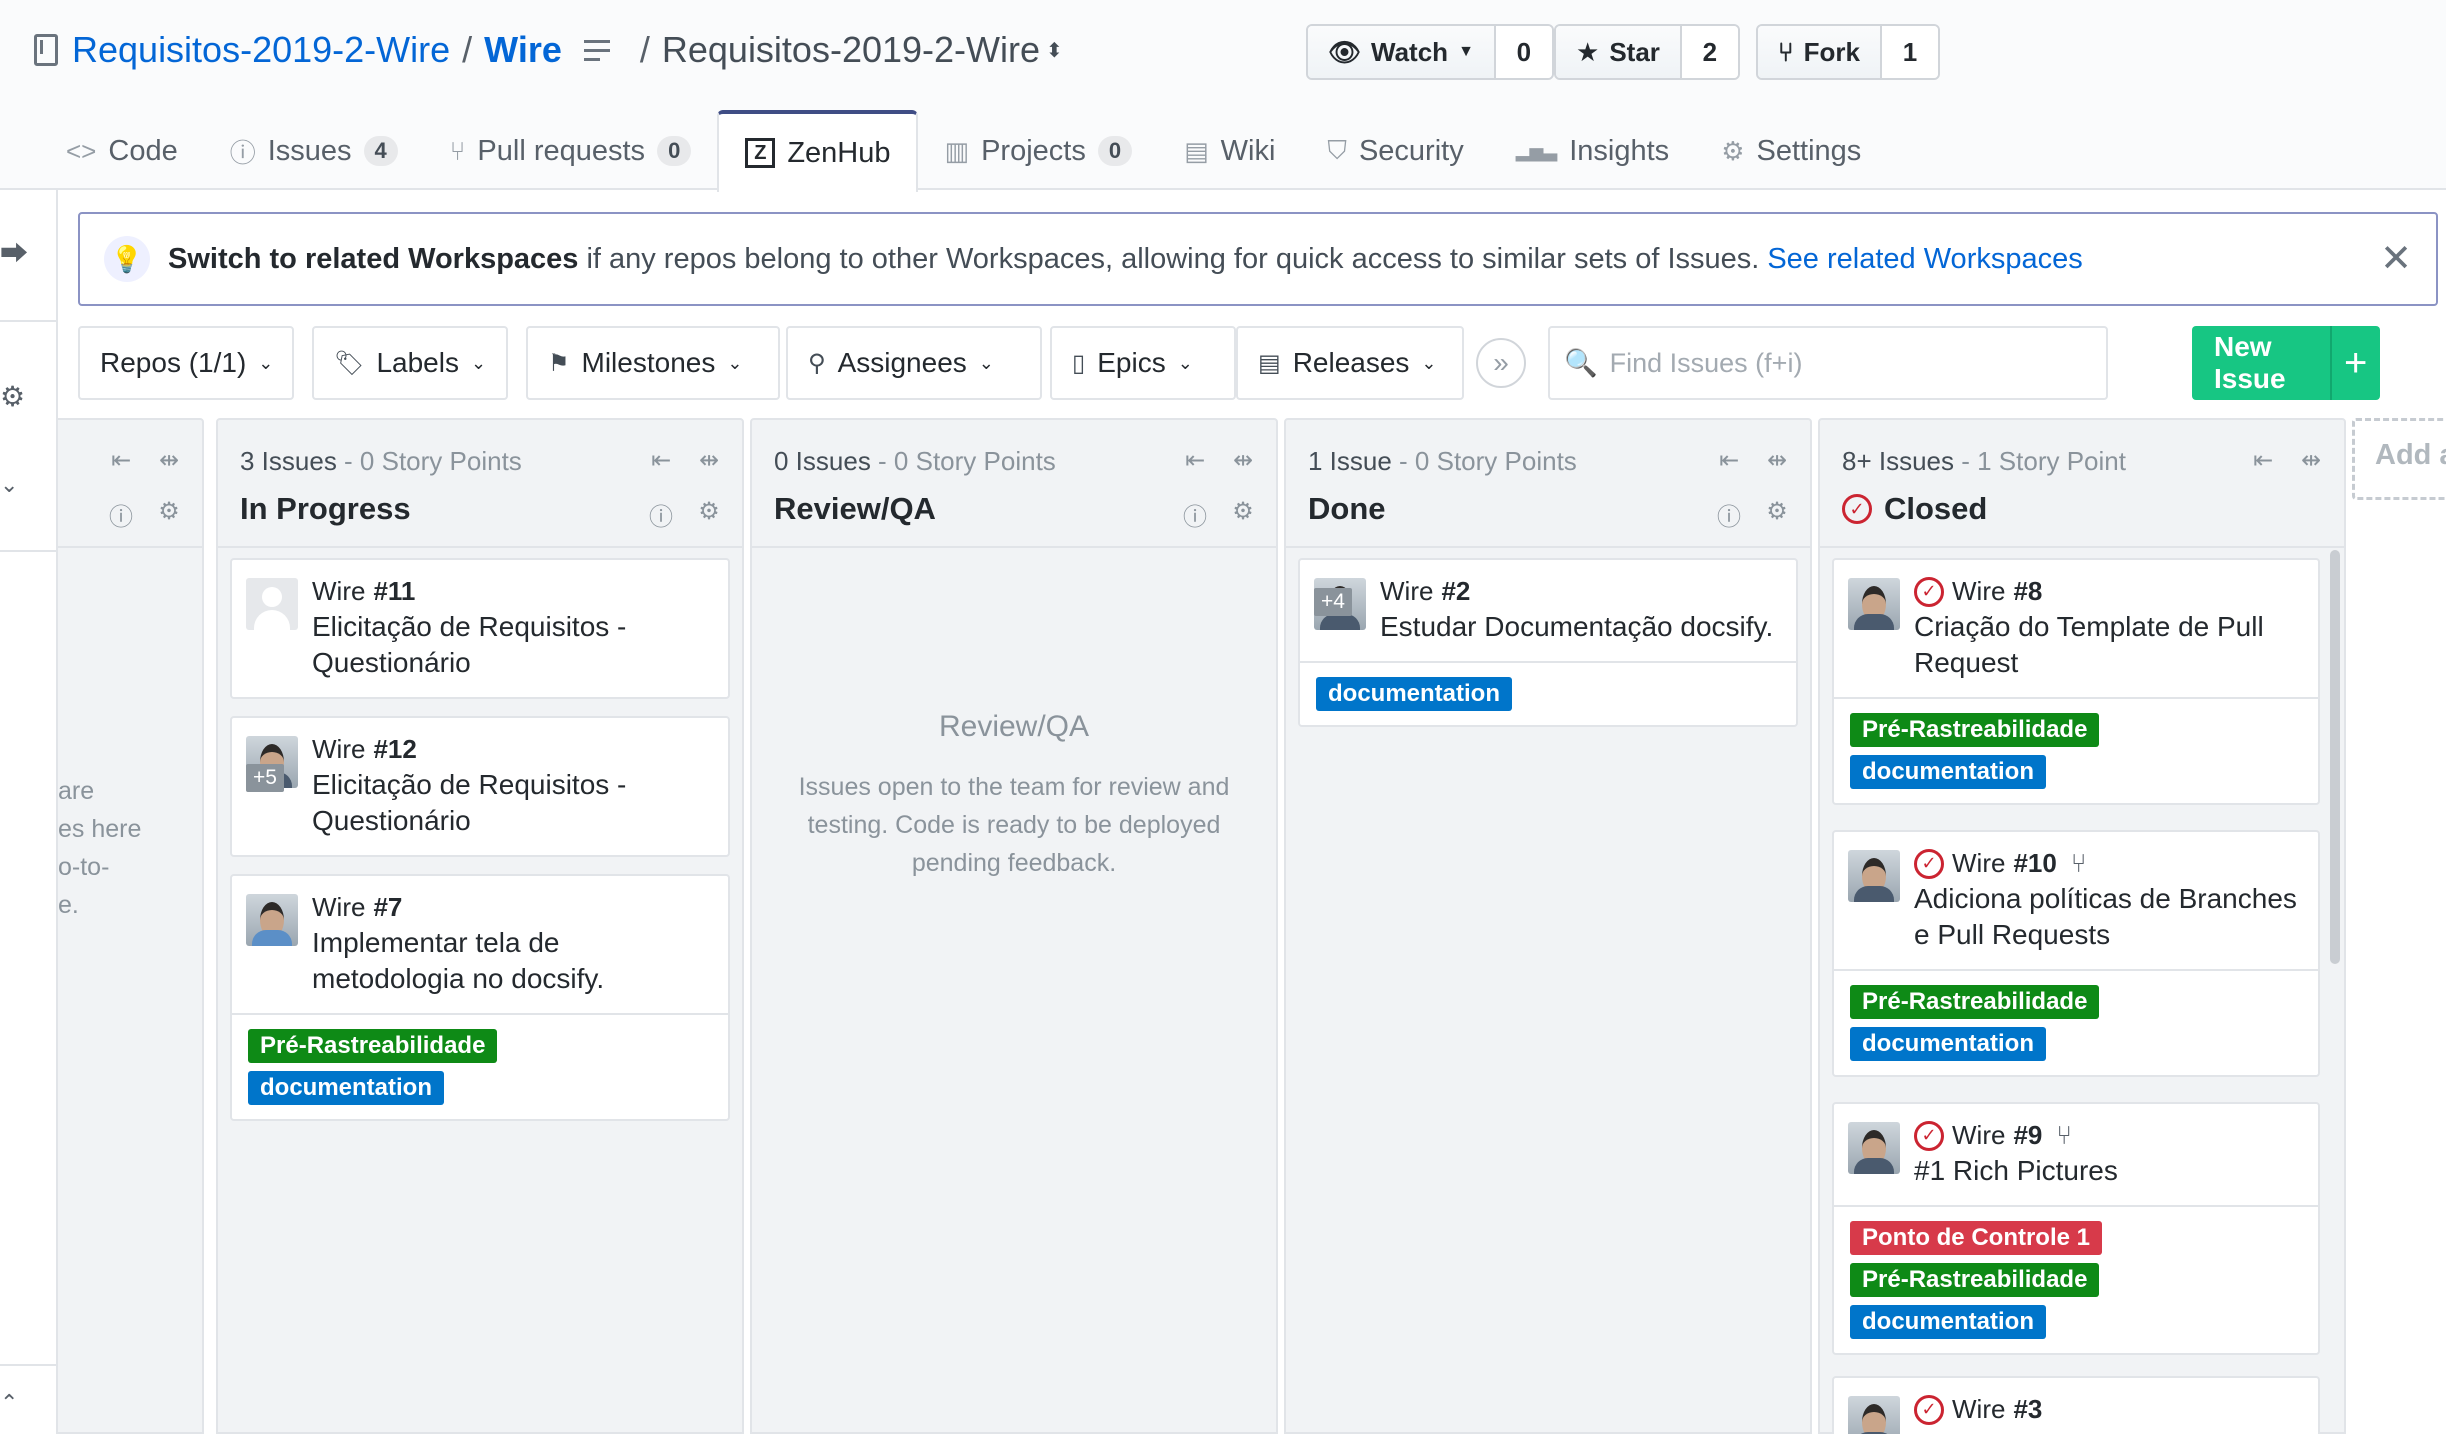 This screenshot has width=2446, height=1434. I want to click on pipeline-name-text: Closed, so click(1936, 508).